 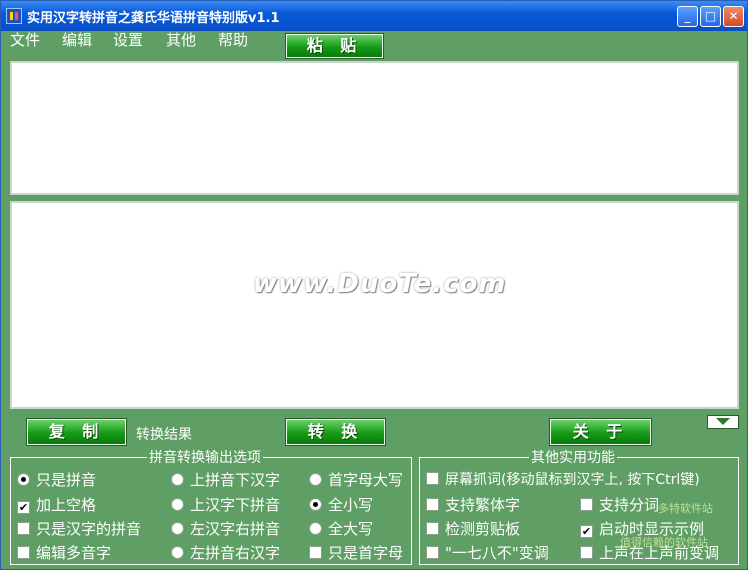 What do you see at coordinates (334, 46) in the screenshot?
I see `paste-button: 粘 贴` at bounding box center [334, 46].